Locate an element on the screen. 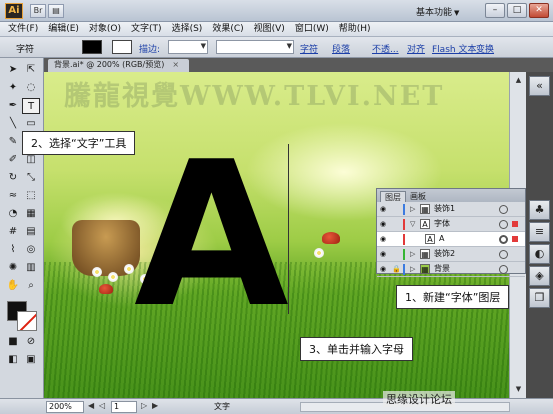 The width and height of the screenshot is (553, 414). hand-tool-icon: ✋ is located at coordinates (13, 286).